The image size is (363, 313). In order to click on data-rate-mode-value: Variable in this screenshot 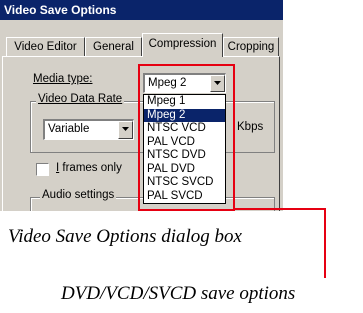, I will do `click(69, 129)`.